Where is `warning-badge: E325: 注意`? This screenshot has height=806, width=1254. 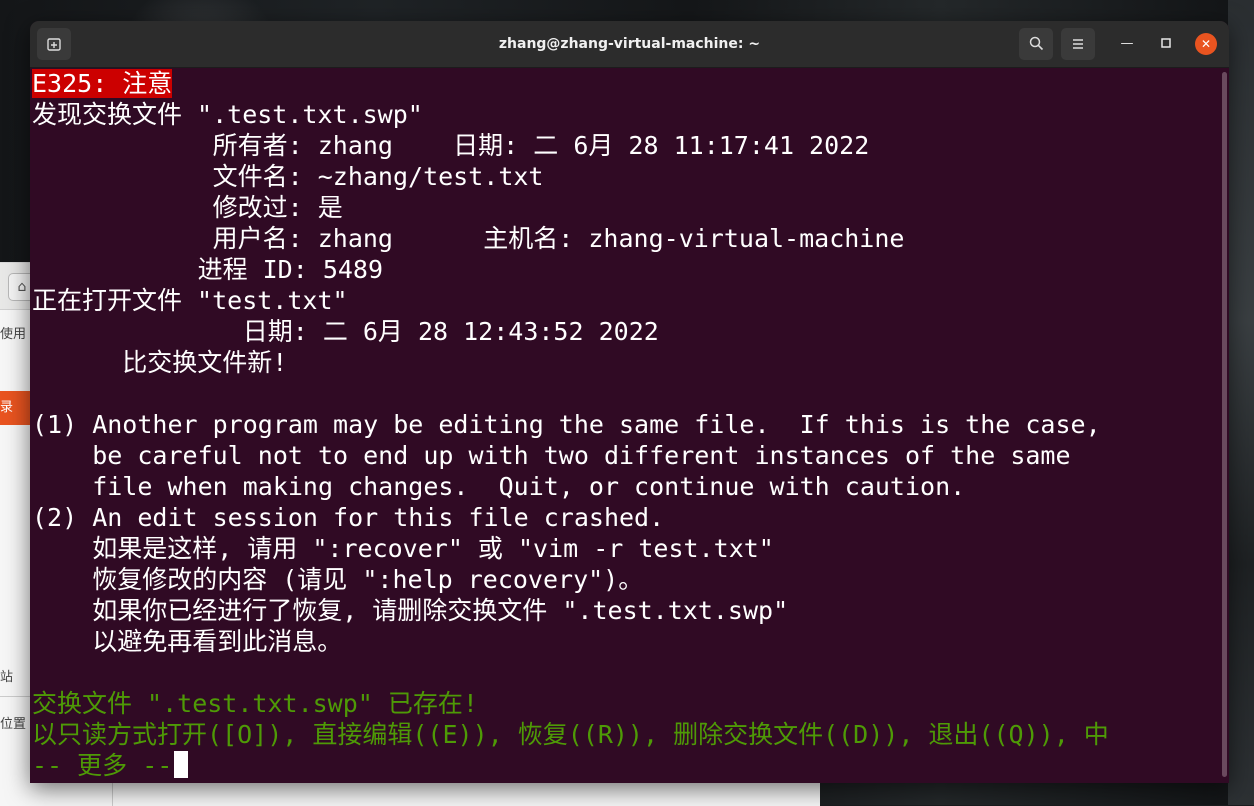 warning-badge: E325: 注意 is located at coordinates (102, 83).